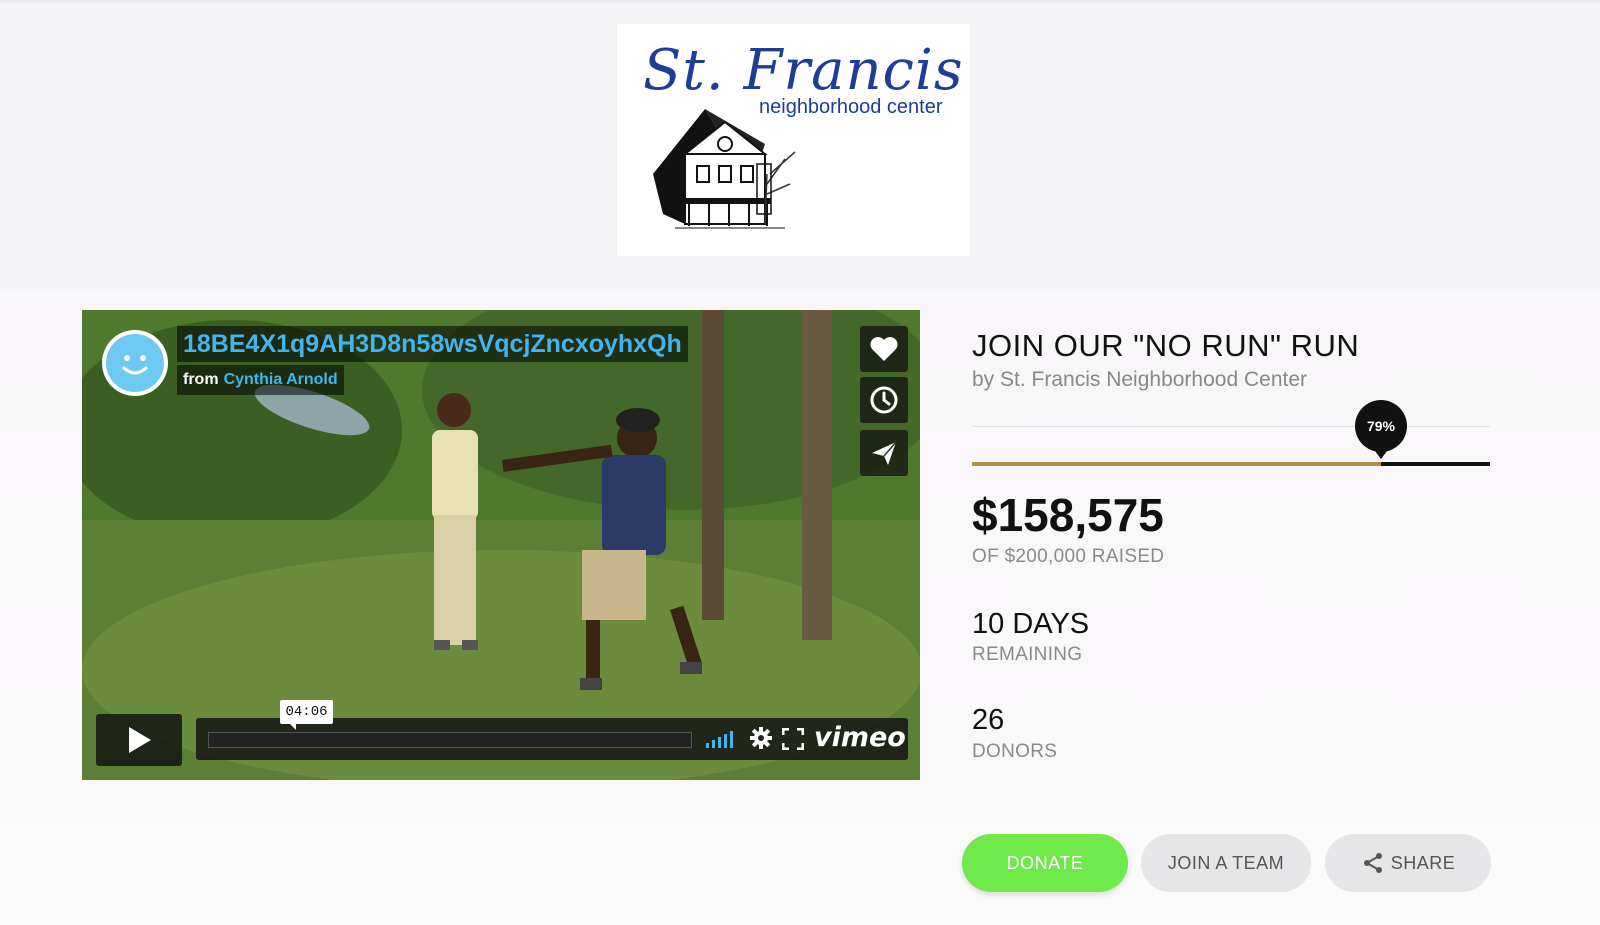  What do you see at coordinates (722, 739) in the screenshot?
I see `volume-icon` at bounding box center [722, 739].